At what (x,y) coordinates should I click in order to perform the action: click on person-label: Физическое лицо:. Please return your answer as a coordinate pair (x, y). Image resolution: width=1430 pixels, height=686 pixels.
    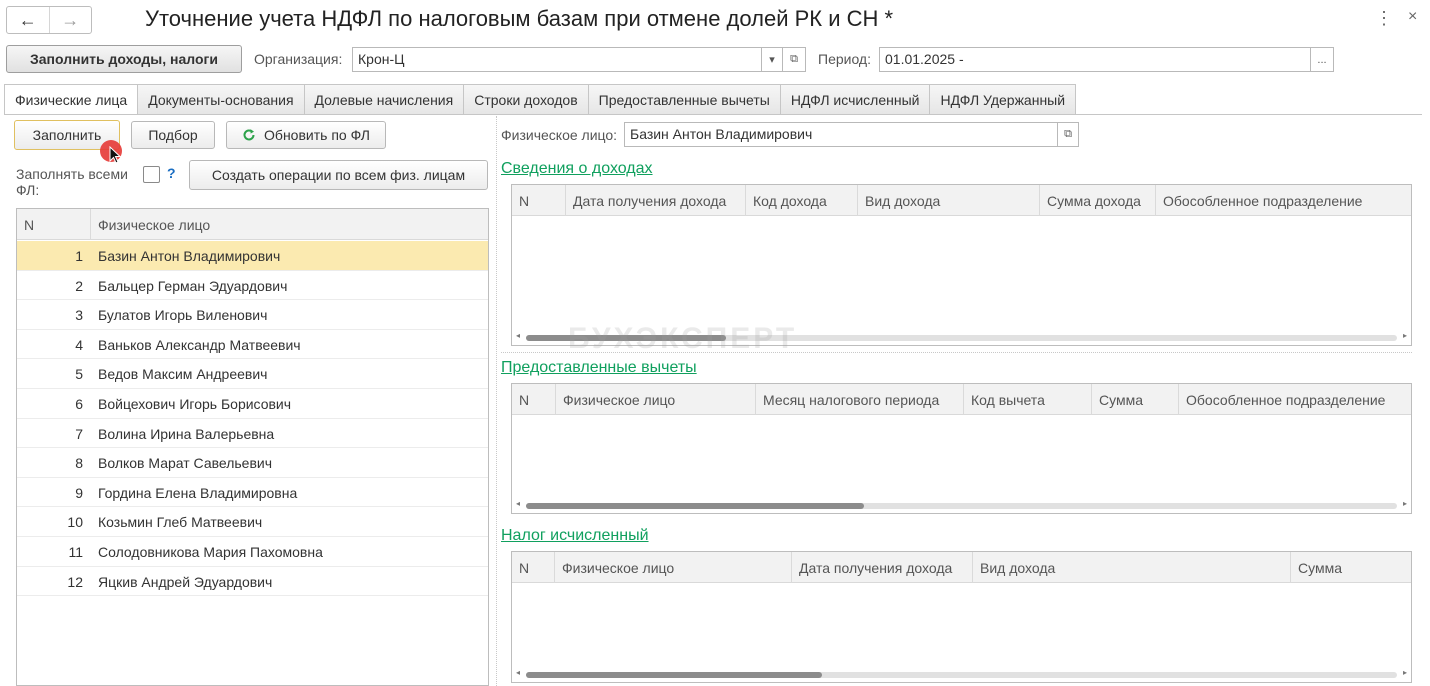
    Looking at the image, I should click on (559, 135).